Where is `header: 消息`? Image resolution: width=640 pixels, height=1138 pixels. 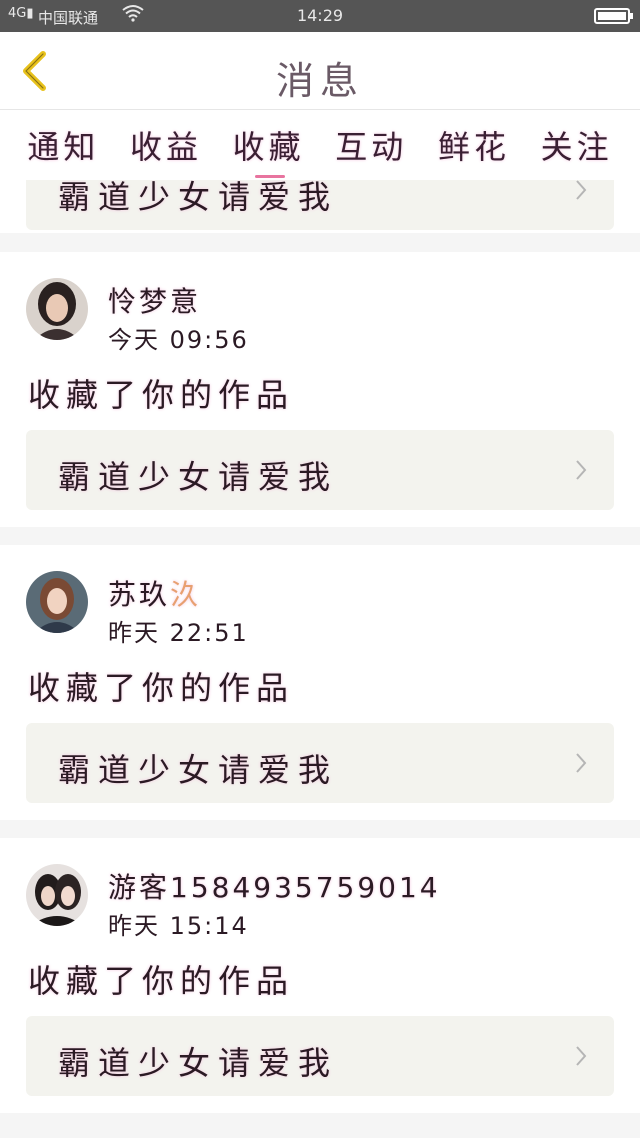 header: 消息 is located at coordinates (320, 71).